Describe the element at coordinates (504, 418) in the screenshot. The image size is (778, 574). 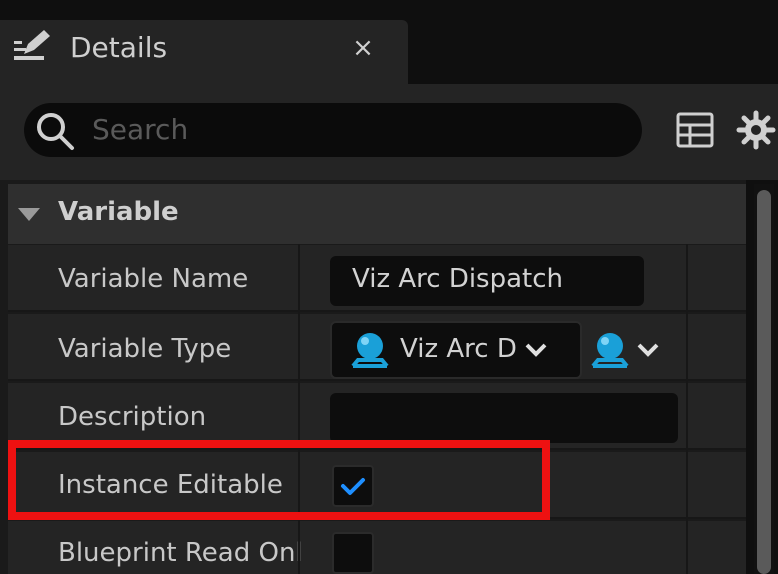
I see `description-field` at that location.